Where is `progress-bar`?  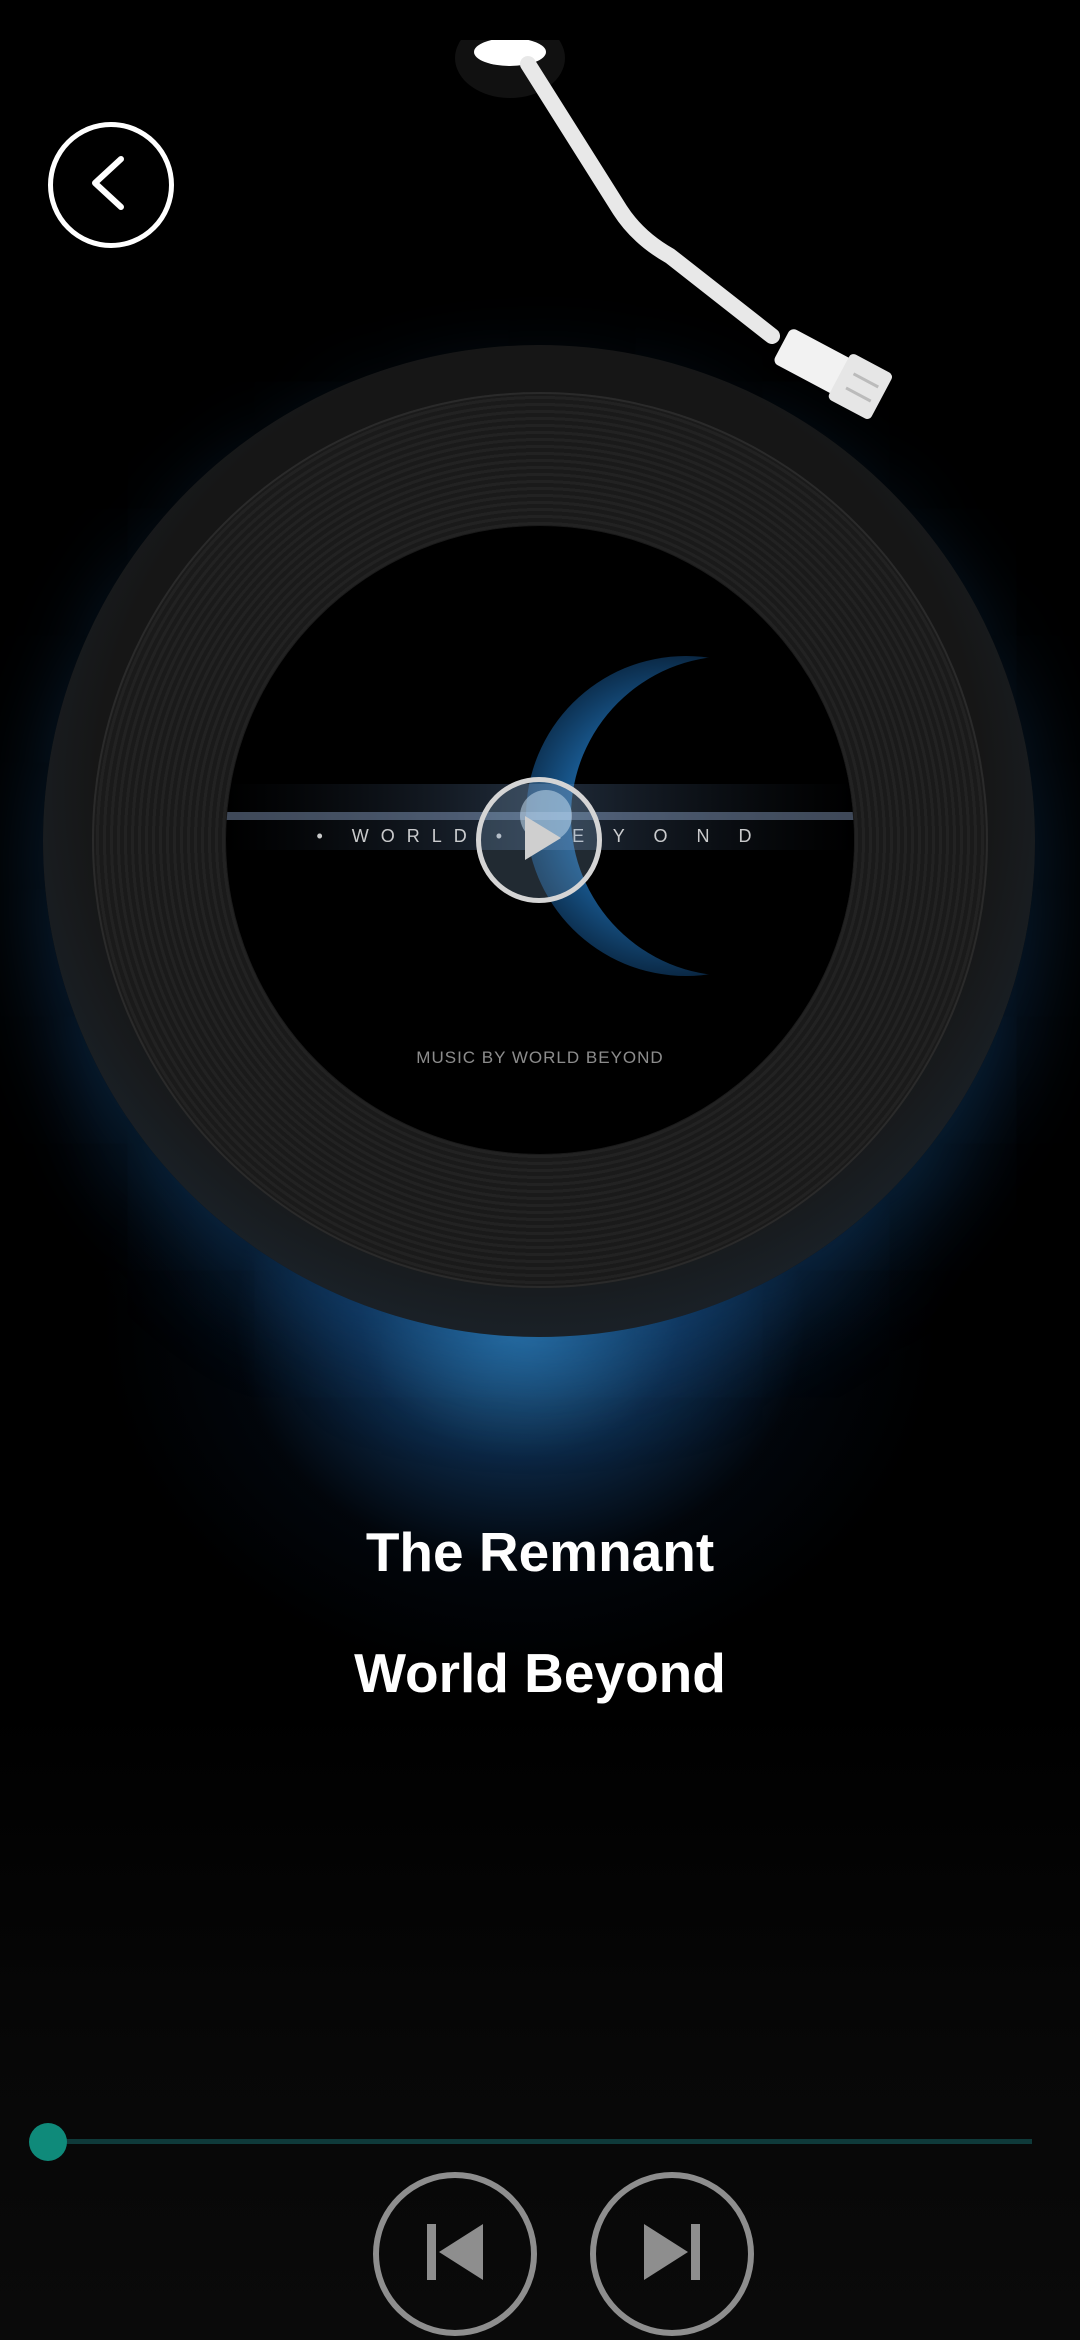
progress-bar is located at coordinates (540, 2141).